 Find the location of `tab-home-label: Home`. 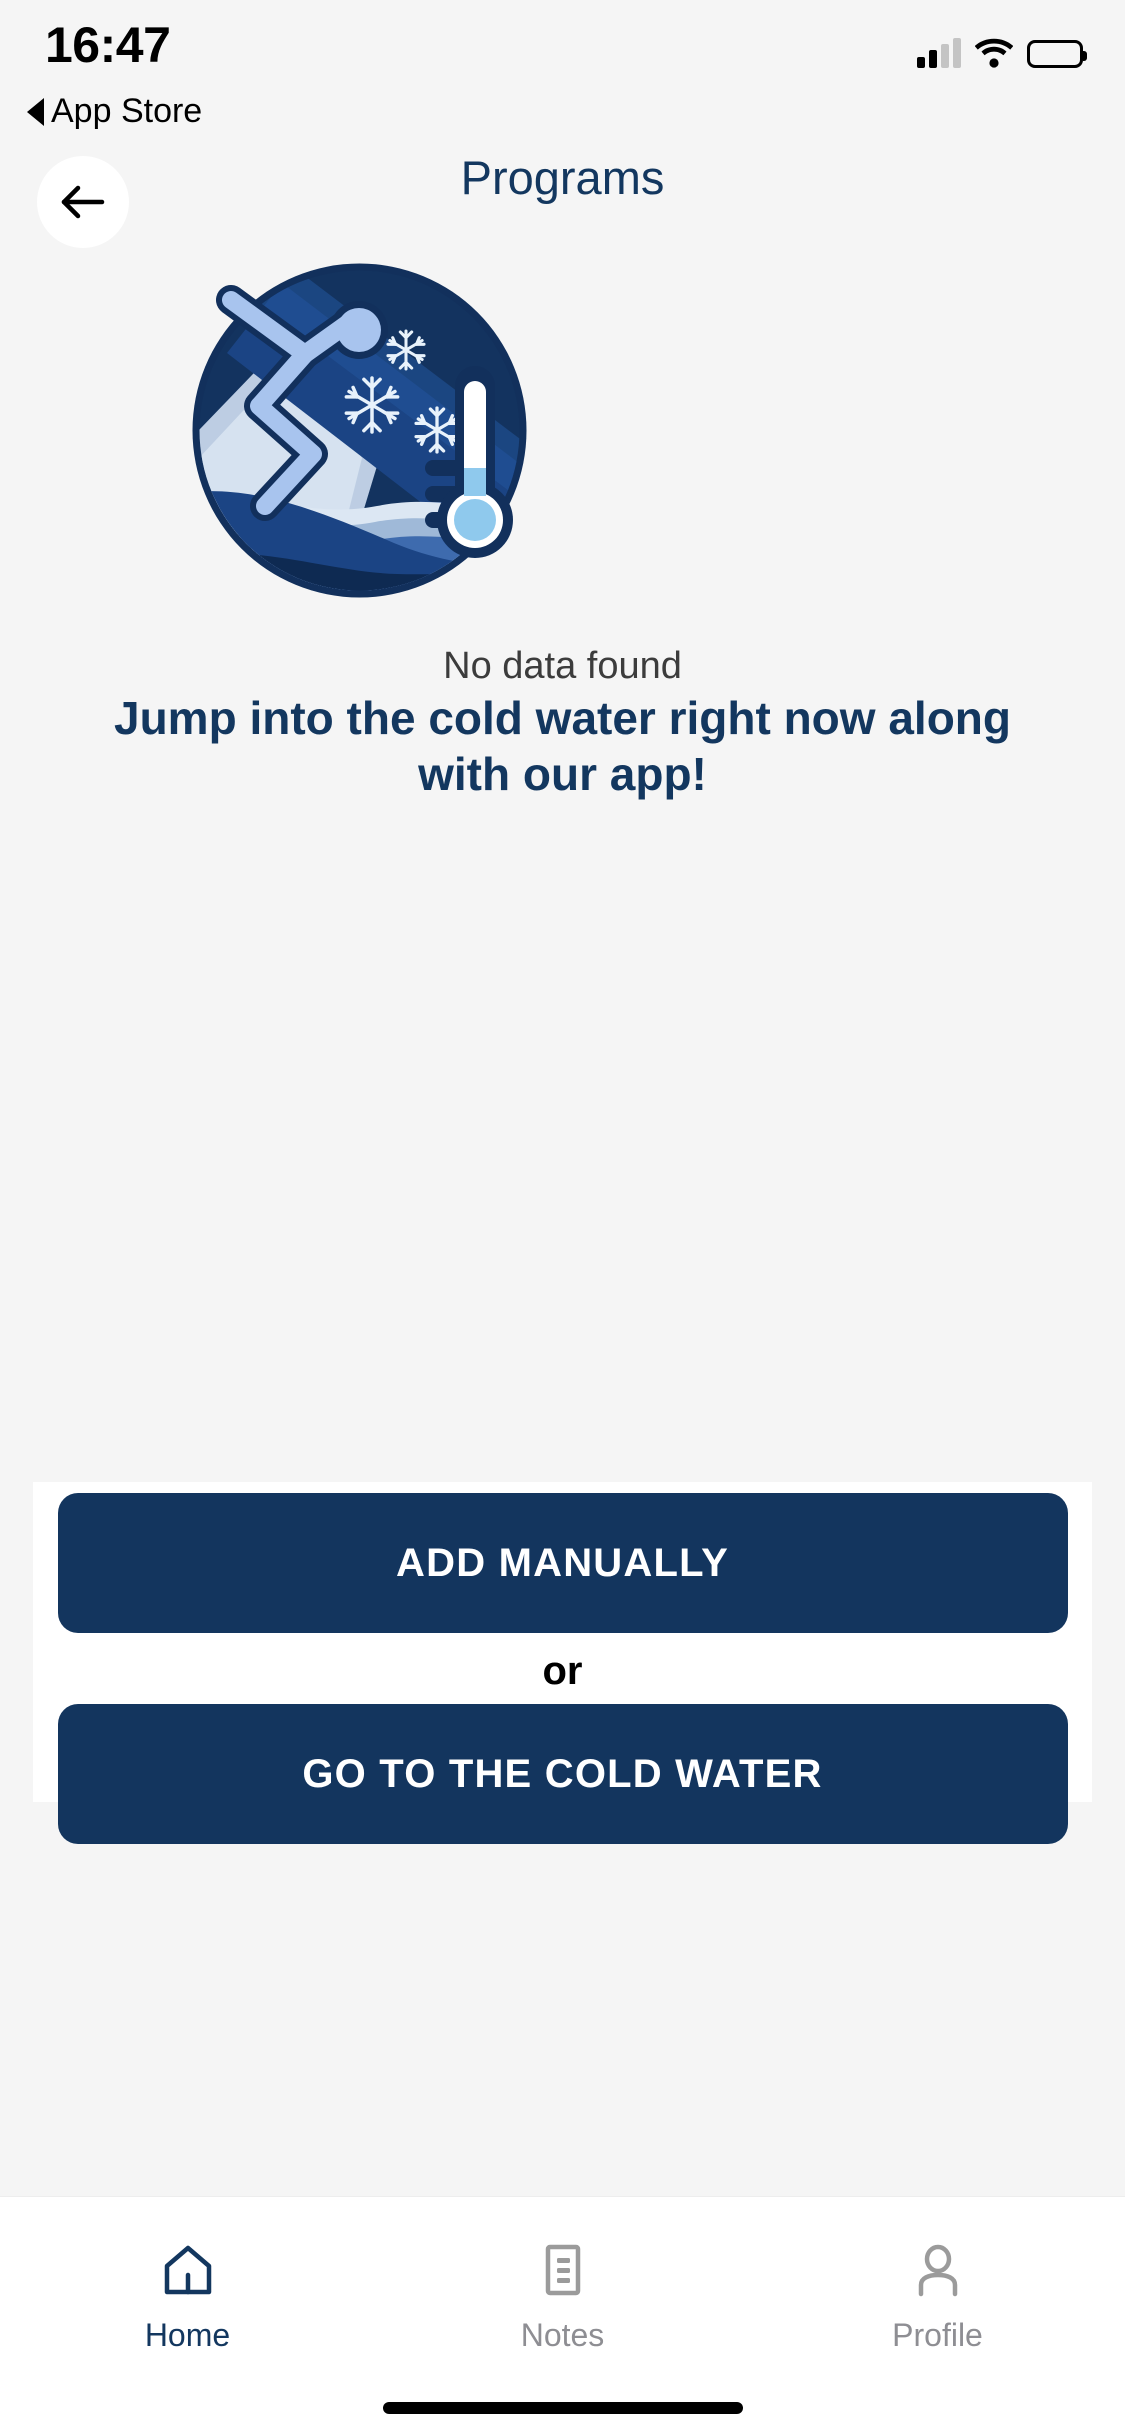

tab-home-label: Home is located at coordinates (187, 2335).